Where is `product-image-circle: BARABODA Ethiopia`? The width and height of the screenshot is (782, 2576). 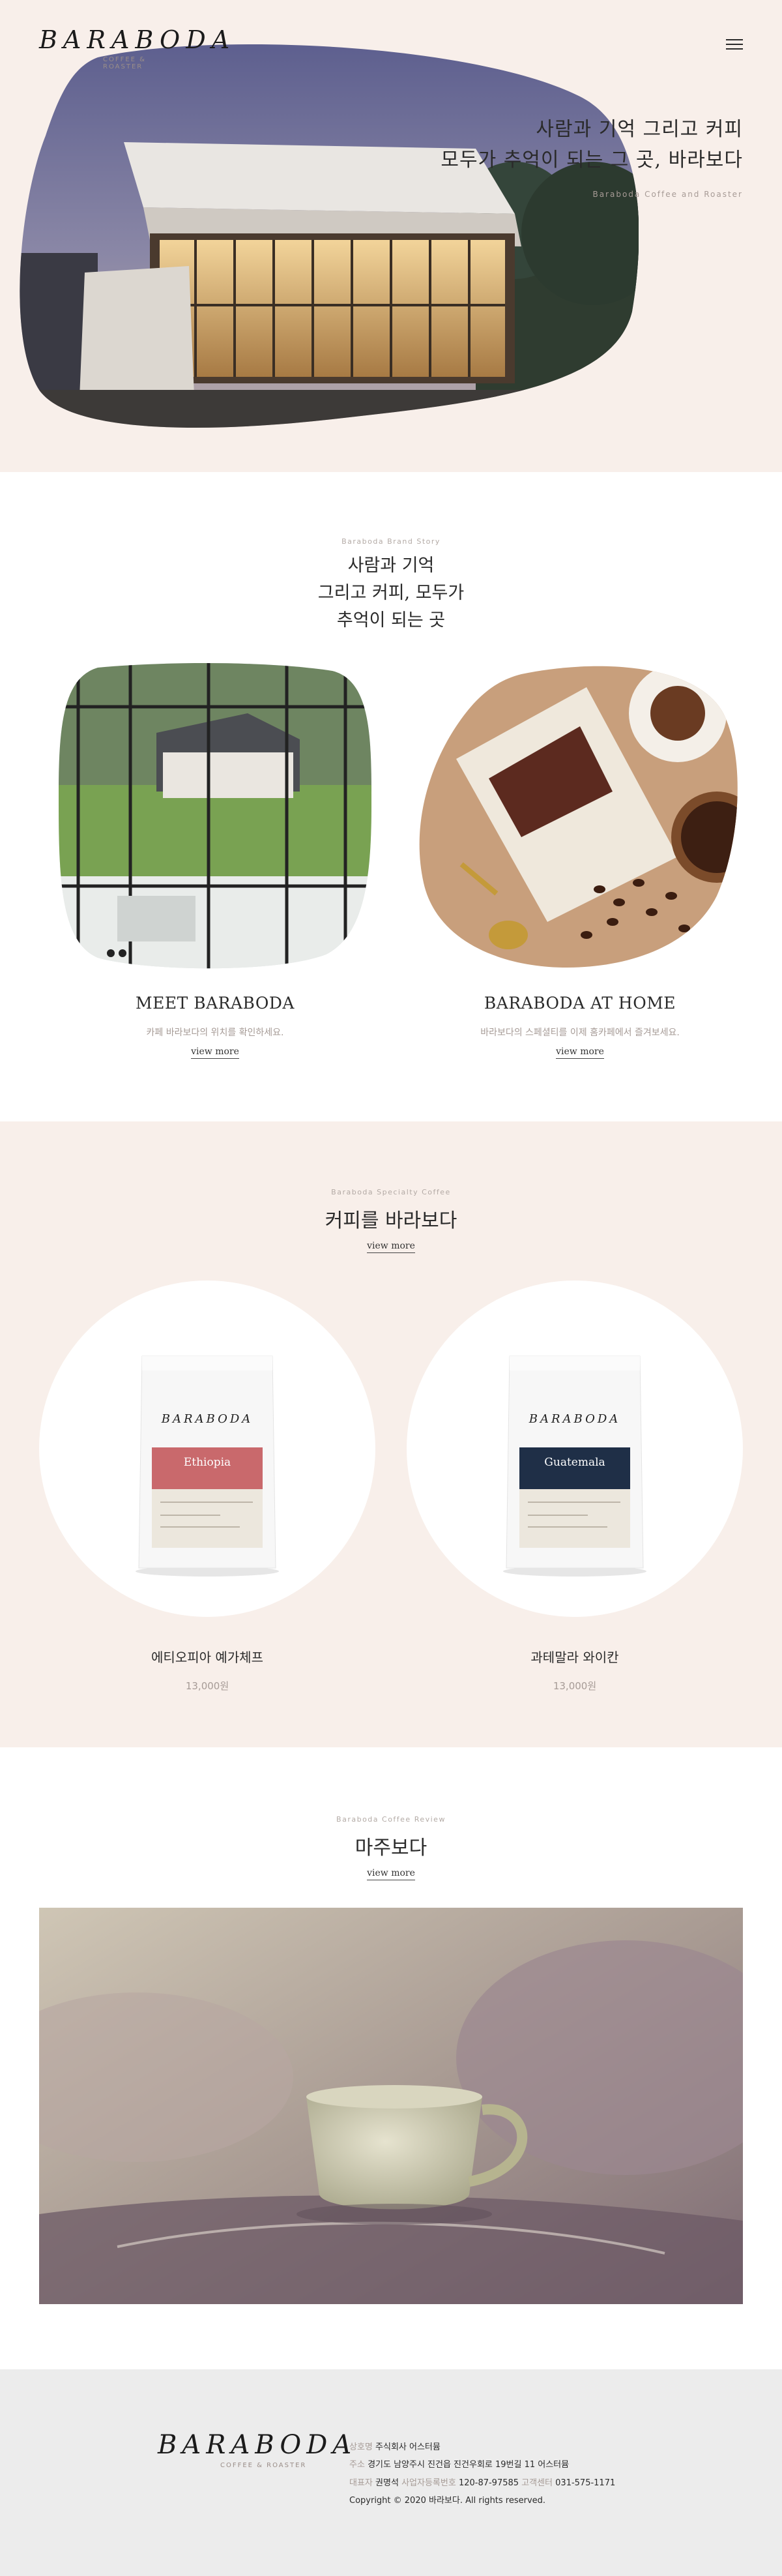 product-image-circle: BARABODA Ethiopia is located at coordinates (207, 1449).